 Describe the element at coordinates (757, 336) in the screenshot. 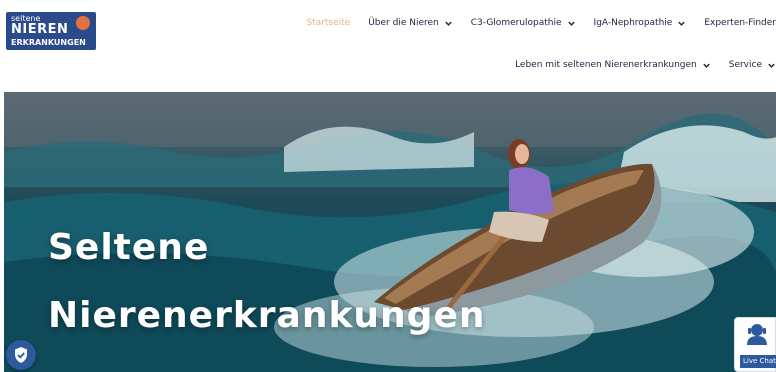

I see `person-chat-icon` at that location.